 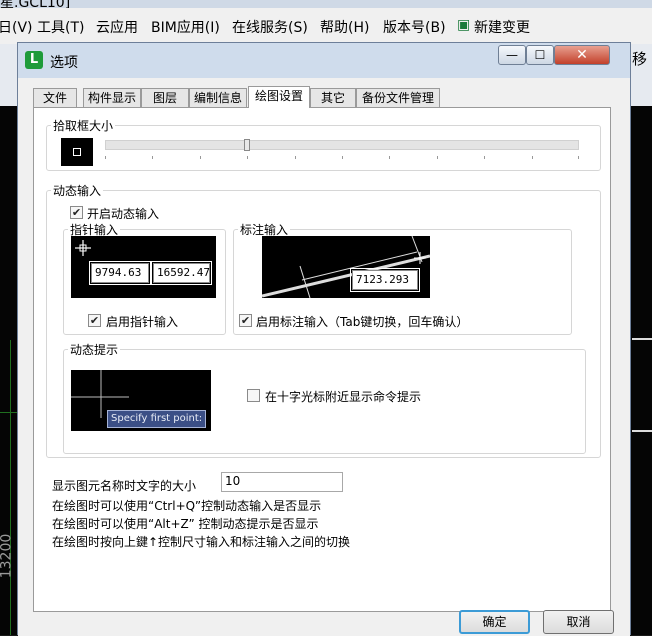 I want to click on name-text-size-label: 显示图元名称时文字的大小, so click(x=124, y=486).